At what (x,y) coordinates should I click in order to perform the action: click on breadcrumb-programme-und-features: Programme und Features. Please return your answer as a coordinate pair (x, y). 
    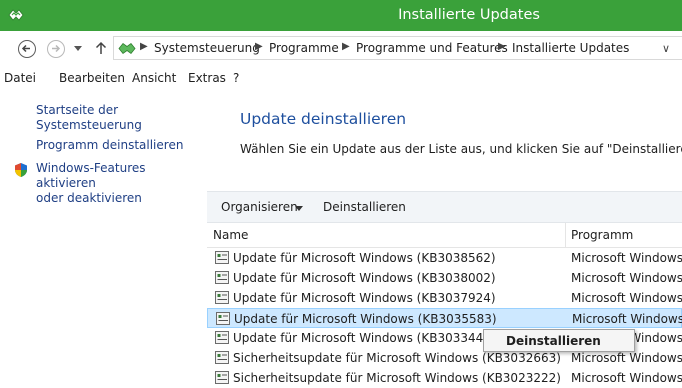
    Looking at the image, I should click on (432, 48).